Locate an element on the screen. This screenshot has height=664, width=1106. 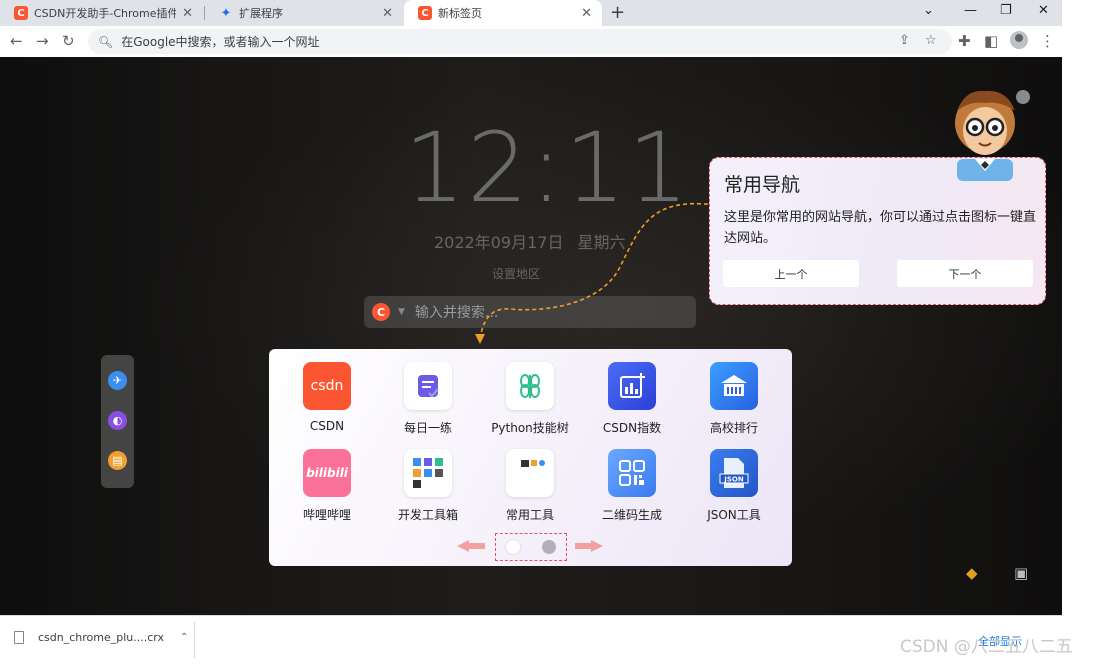
next-page-arrow-icon is located at coordinates (589, 546).